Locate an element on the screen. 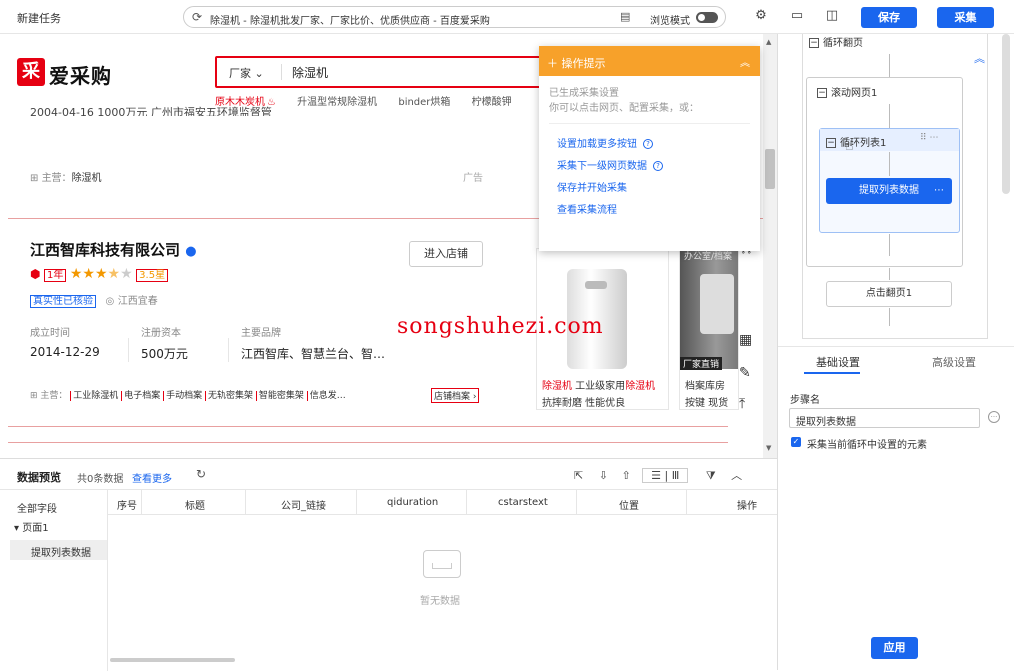  click-page-step: 点击翻页1 is located at coordinates (889, 294).